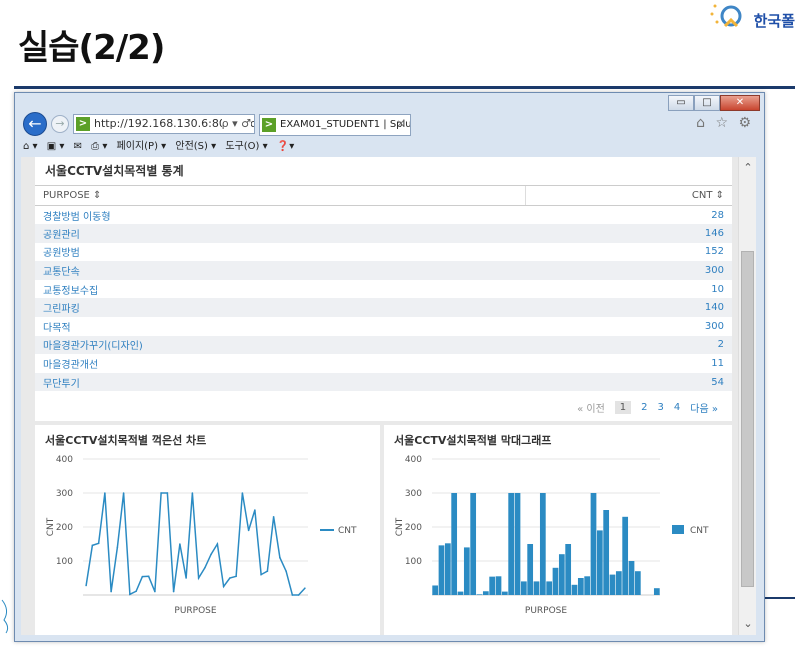 This screenshot has height=652, width=795. What do you see at coordinates (78, 146) in the screenshot?
I see `mail-icon: ✉` at bounding box center [78, 146].